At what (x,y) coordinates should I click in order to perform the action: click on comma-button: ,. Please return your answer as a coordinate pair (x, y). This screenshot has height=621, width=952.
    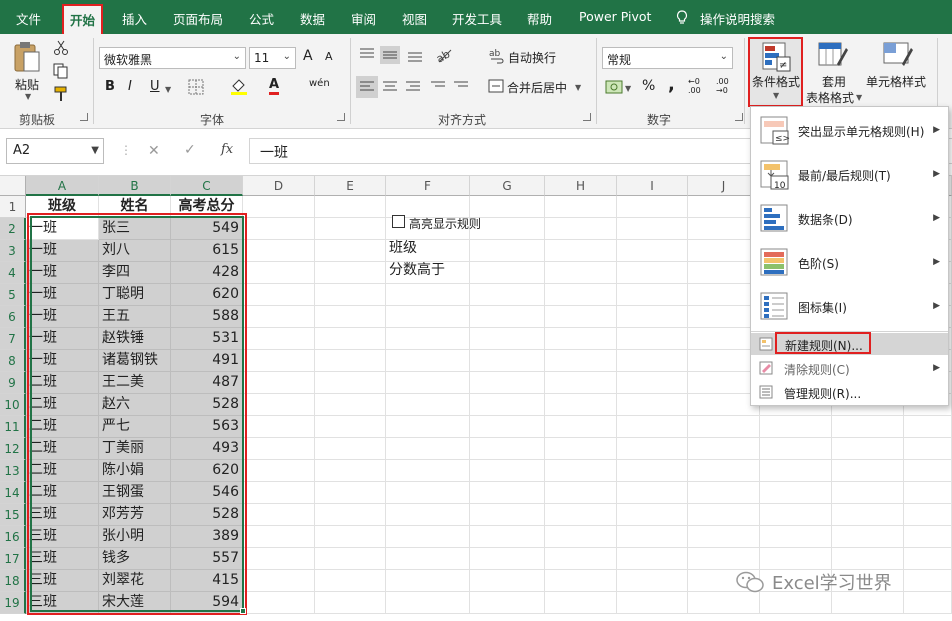
    Looking at the image, I should click on (671, 84).